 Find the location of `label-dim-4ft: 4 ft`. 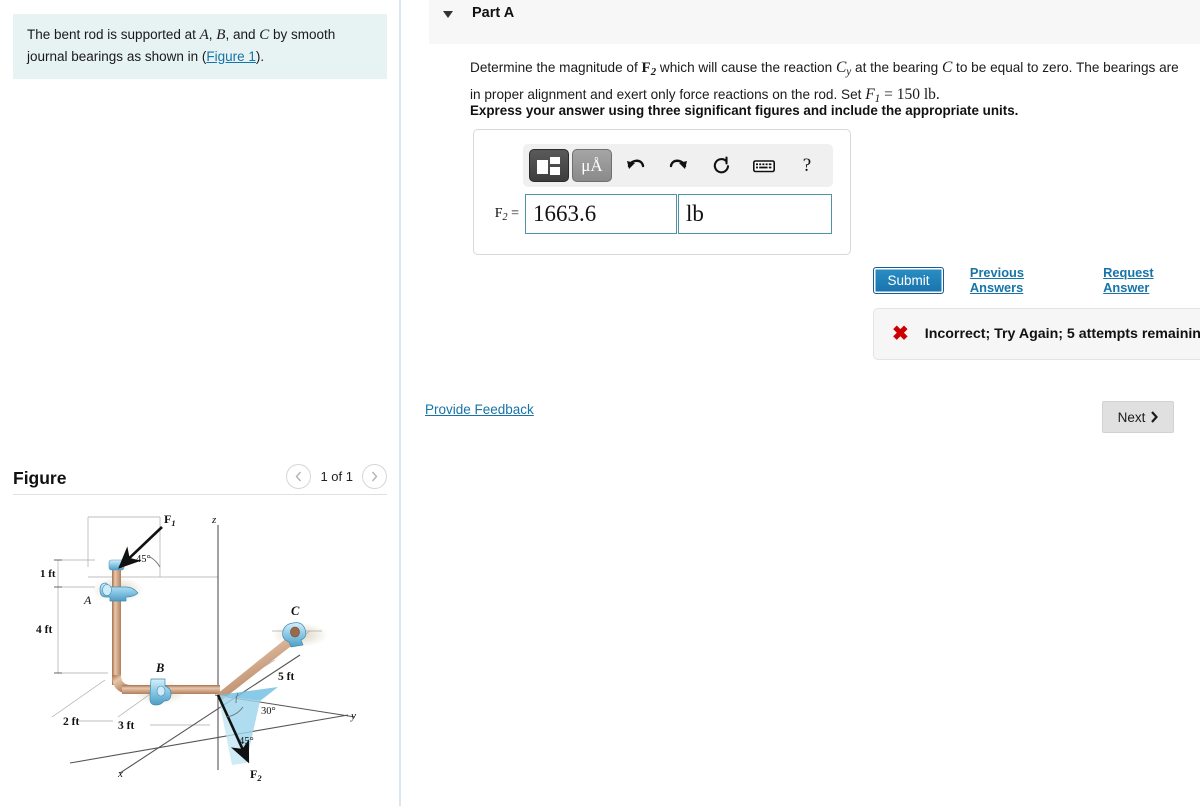

label-dim-4ft: 4 ft is located at coordinates (44, 630).